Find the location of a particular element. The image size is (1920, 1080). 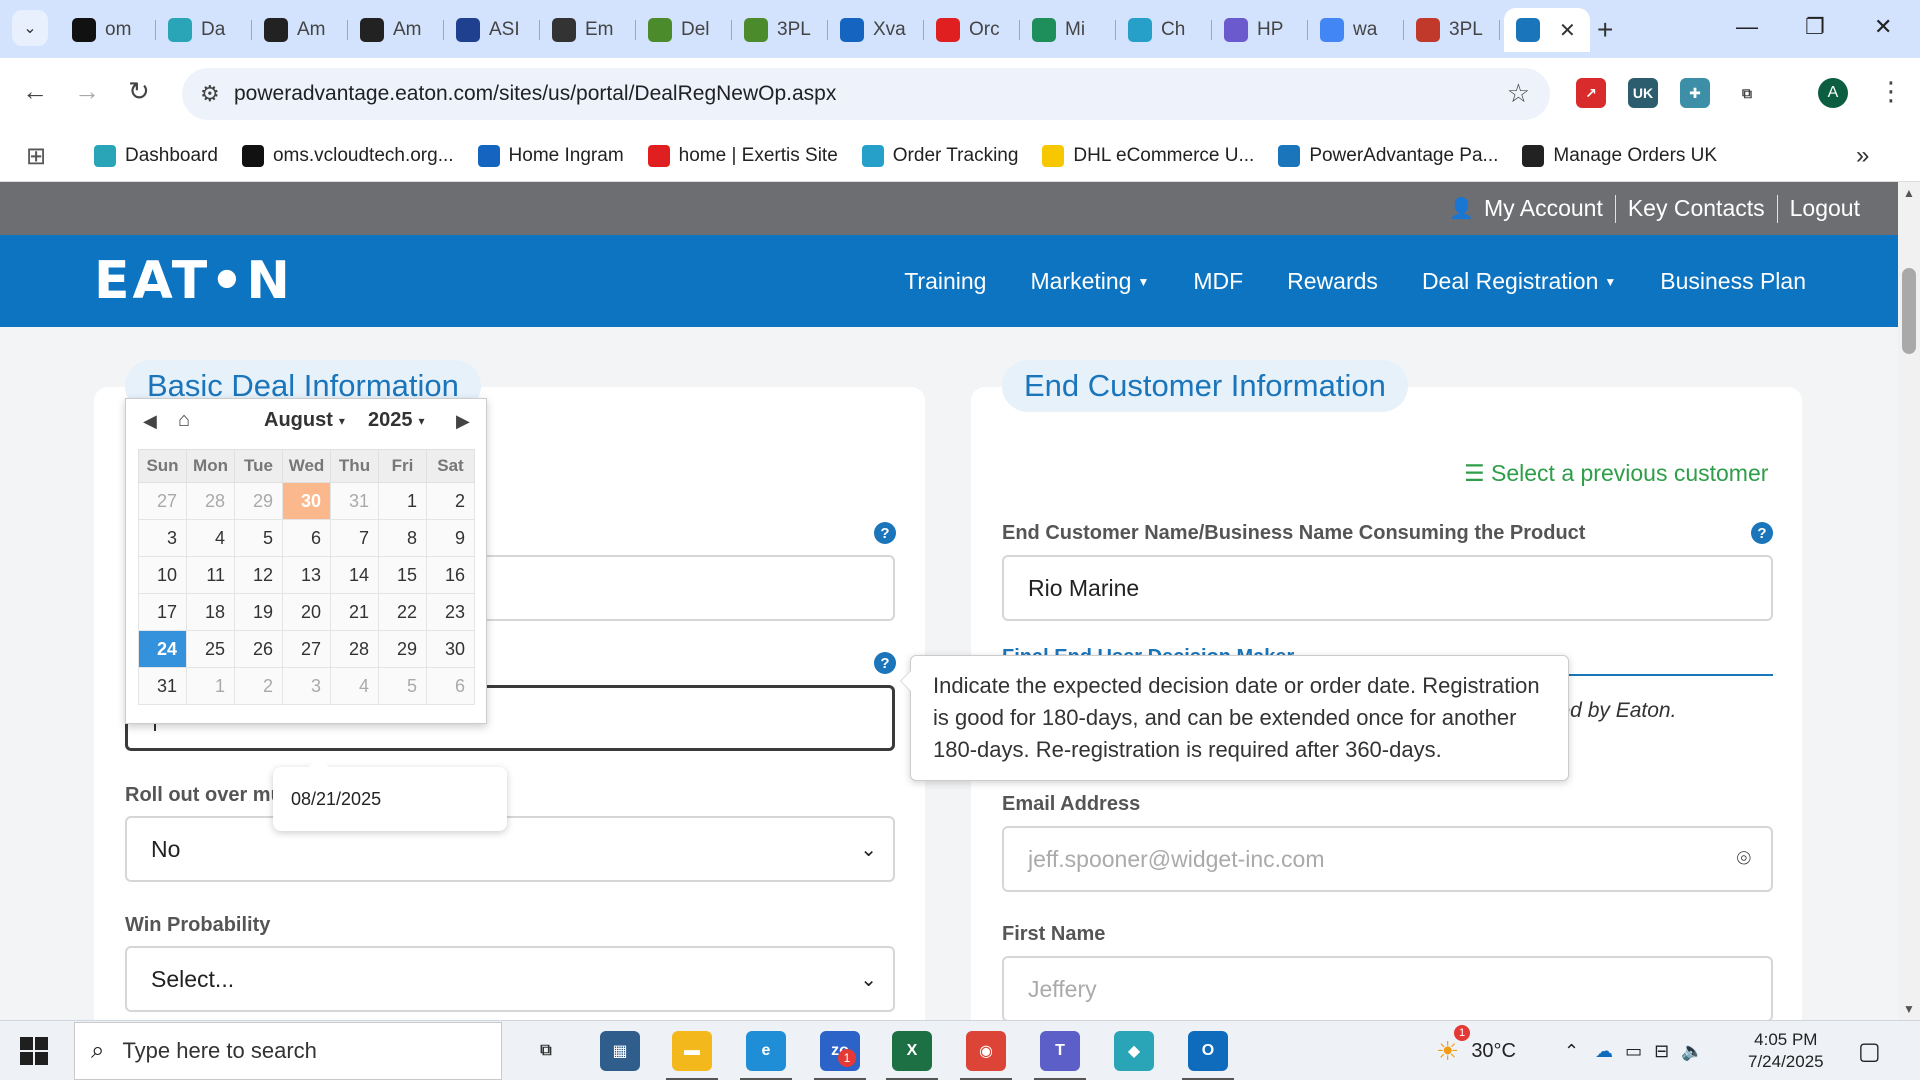

calendar-day: 19 is located at coordinates (258, 612).